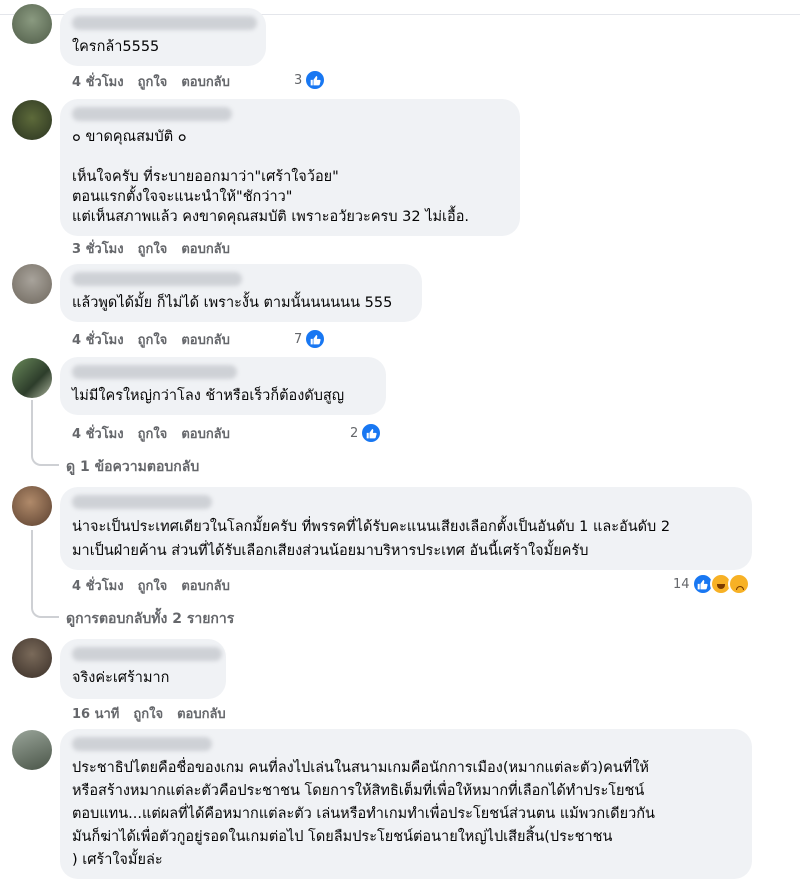  What do you see at coordinates (121, 678) in the screenshot?
I see `comment-text: จริงค่ะเศร้ามาก` at bounding box center [121, 678].